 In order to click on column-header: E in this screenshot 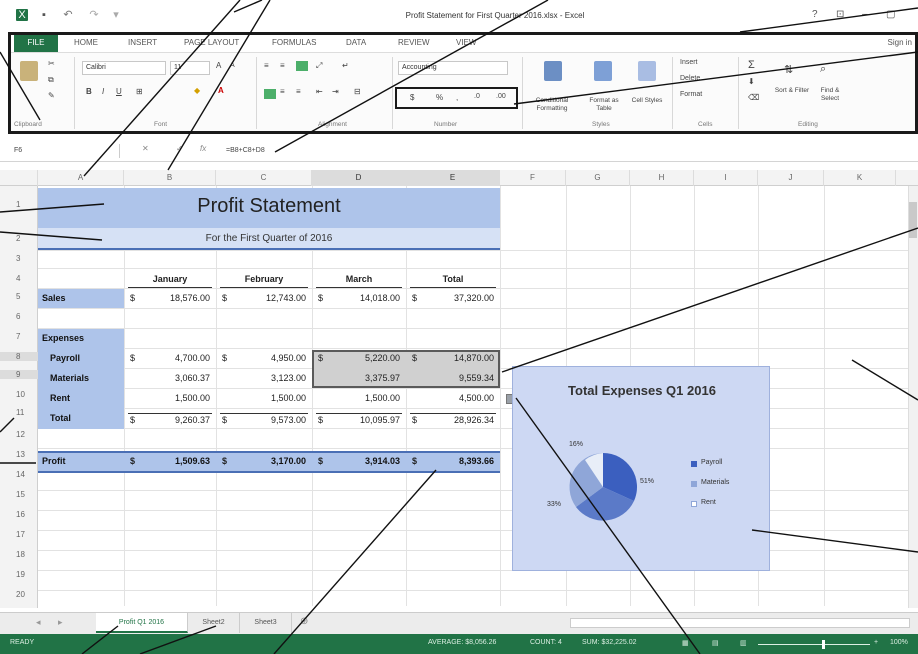, I will do `click(453, 178)`.